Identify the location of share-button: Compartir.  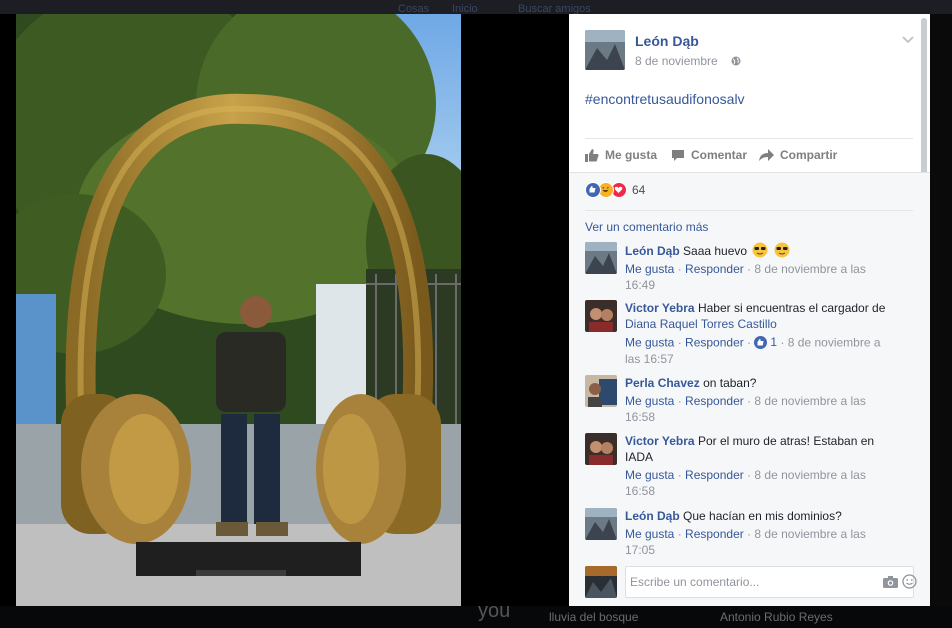
(798, 155).